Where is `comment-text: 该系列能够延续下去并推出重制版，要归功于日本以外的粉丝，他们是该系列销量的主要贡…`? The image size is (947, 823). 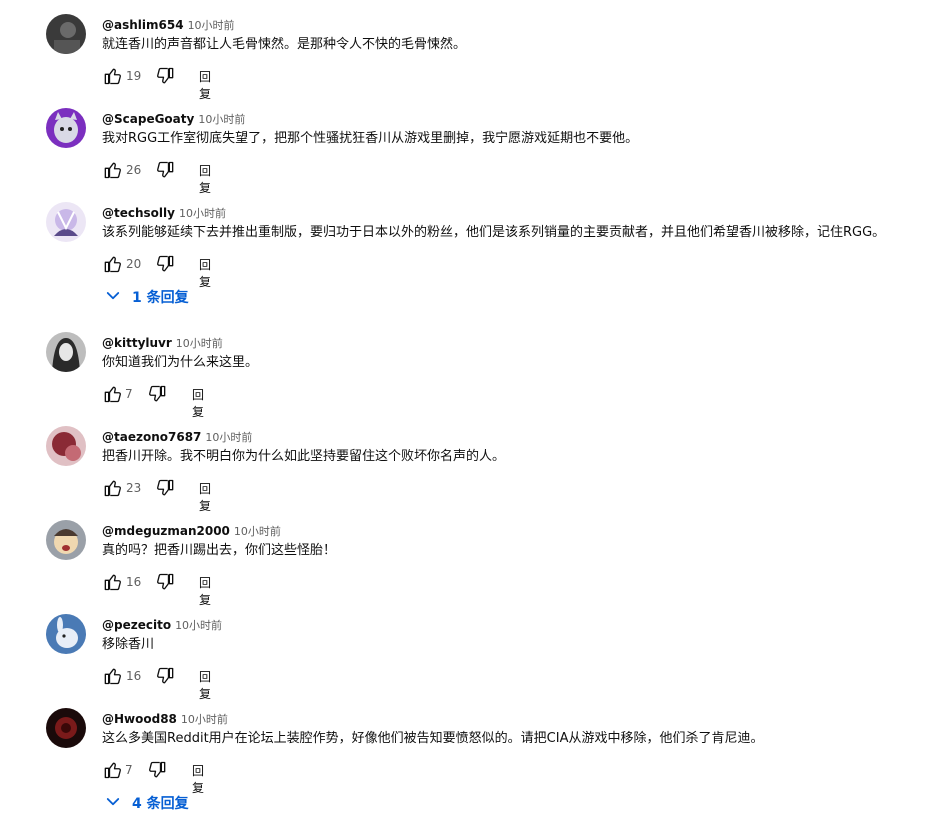
comment-text: 该系列能够延续下去并推出重制版，要归功于日本以外的粉丝，他们是该系列销量的主要贡… is located at coordinates (494, 232).